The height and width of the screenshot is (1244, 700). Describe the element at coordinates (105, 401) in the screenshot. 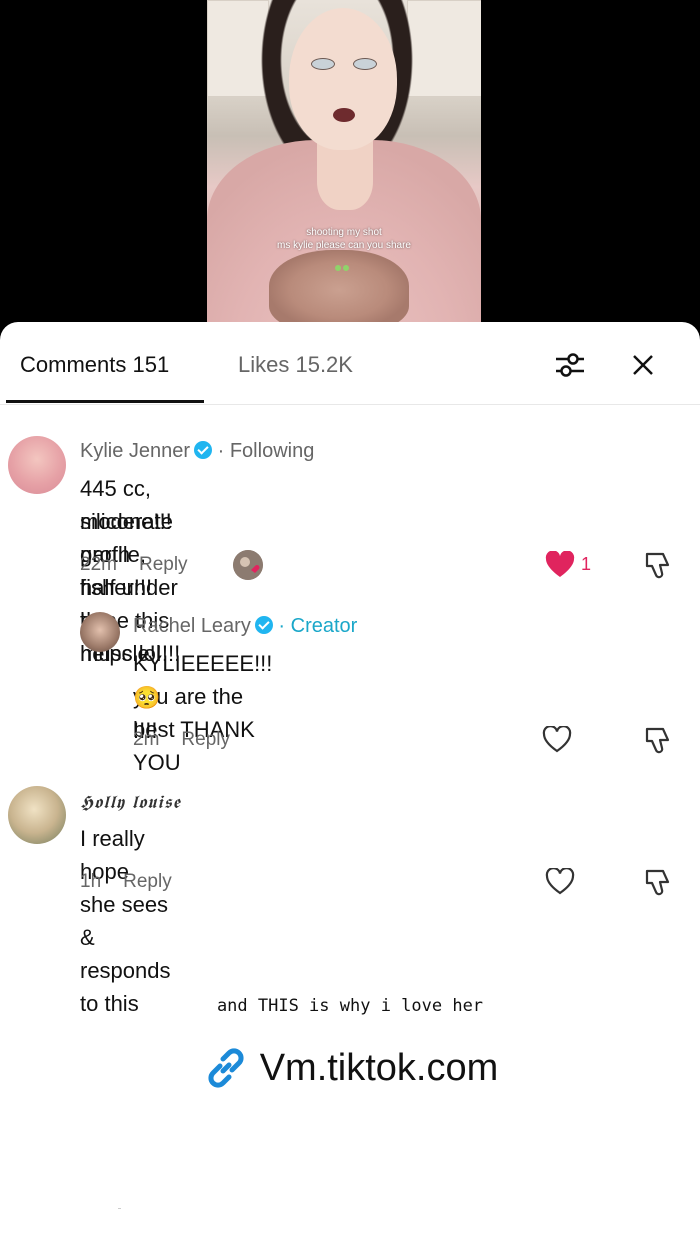

I see `active-tab-indicator` at that location.